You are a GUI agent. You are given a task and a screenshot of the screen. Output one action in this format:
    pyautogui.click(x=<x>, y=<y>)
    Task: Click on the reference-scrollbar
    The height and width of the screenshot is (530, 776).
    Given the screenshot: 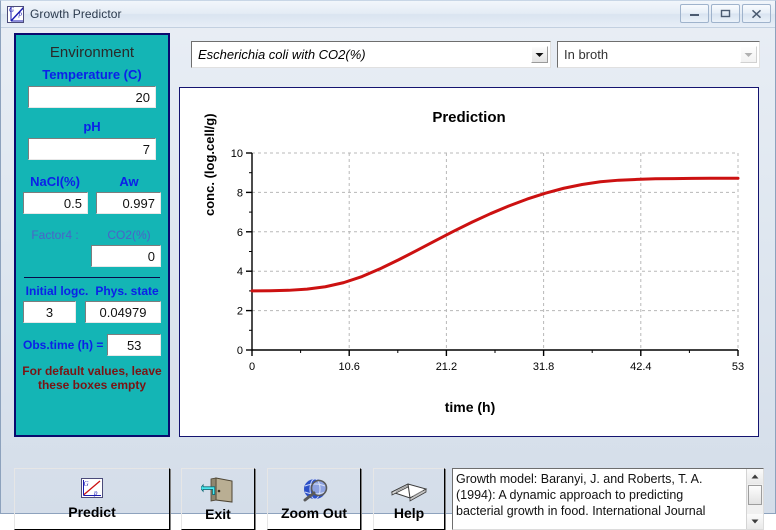 What is the action you would take?
    pyautogui.click(x=754, y=499)
    